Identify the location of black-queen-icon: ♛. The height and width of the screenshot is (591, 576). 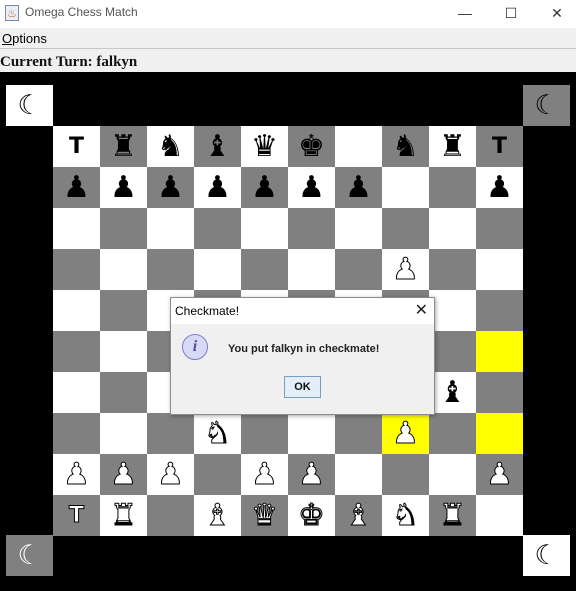
(264, 146).